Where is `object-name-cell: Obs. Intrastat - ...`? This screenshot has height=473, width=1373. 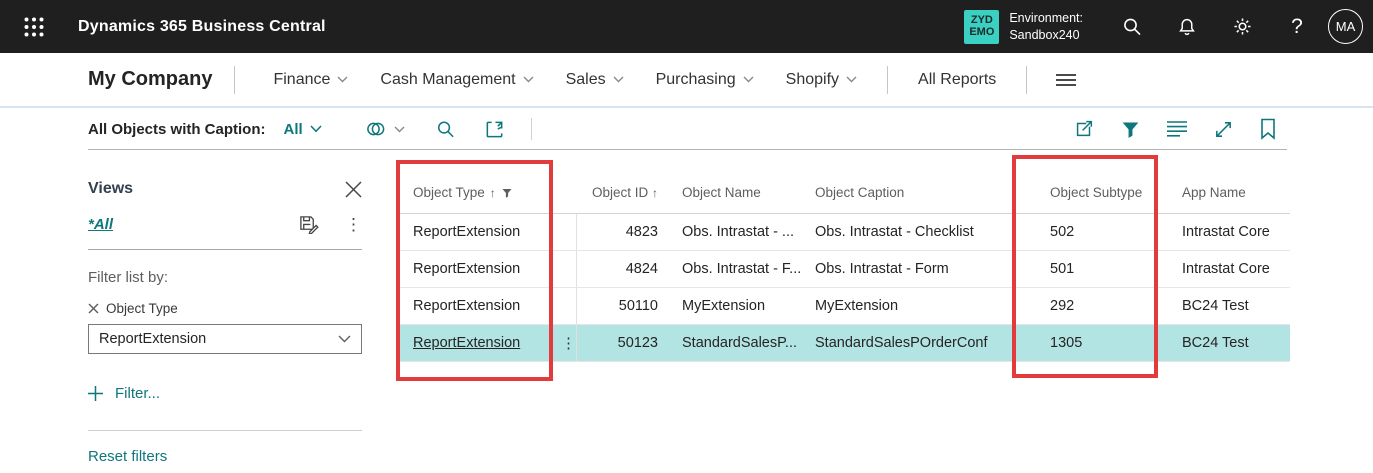
object-name-cell: Obs. Intrastat - ... is located at coordinates (738, 232).